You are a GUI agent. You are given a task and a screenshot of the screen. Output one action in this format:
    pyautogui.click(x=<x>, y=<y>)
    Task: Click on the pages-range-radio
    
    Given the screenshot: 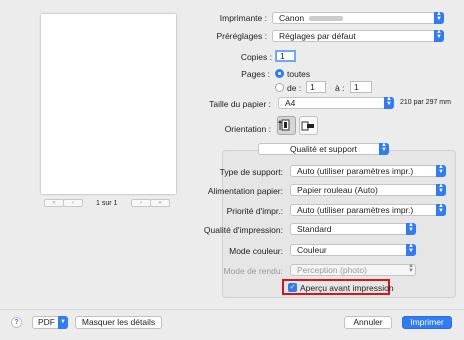 What is the action you would take?
    pyautogui.click(x=279, y=87)
    